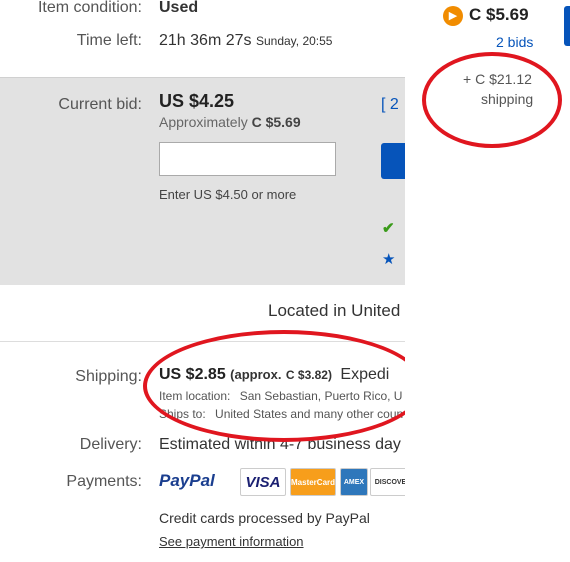 The width and height of the screenshot is (570, 562). Describe the element at coordinates (389, 259) in the screenshot. I see `star-icon: ★` at that location.